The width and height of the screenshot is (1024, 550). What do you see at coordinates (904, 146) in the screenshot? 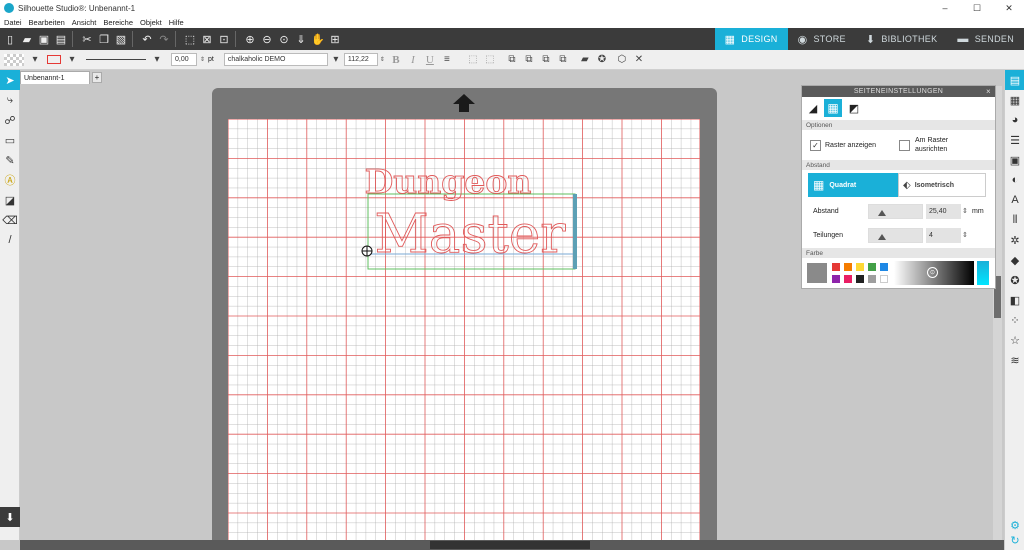
I see `snap-grid-checkbox` at bounding box center [904, 146].